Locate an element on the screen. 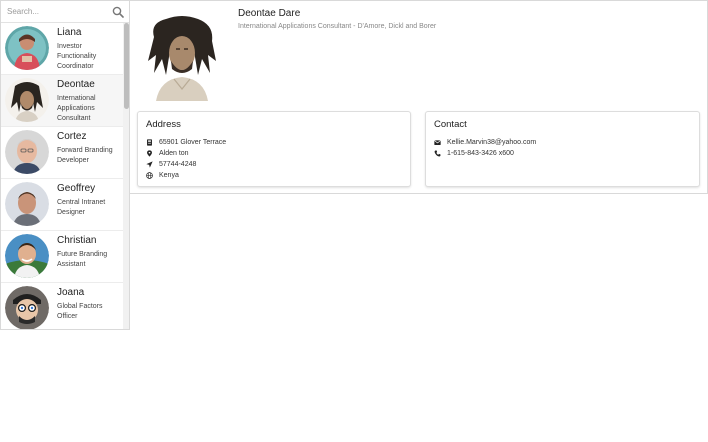 The width and height of the screenshot is (708, 442). list-item-cortez: Cortez Forward Branding Developer is located at coordinates (62, 153).